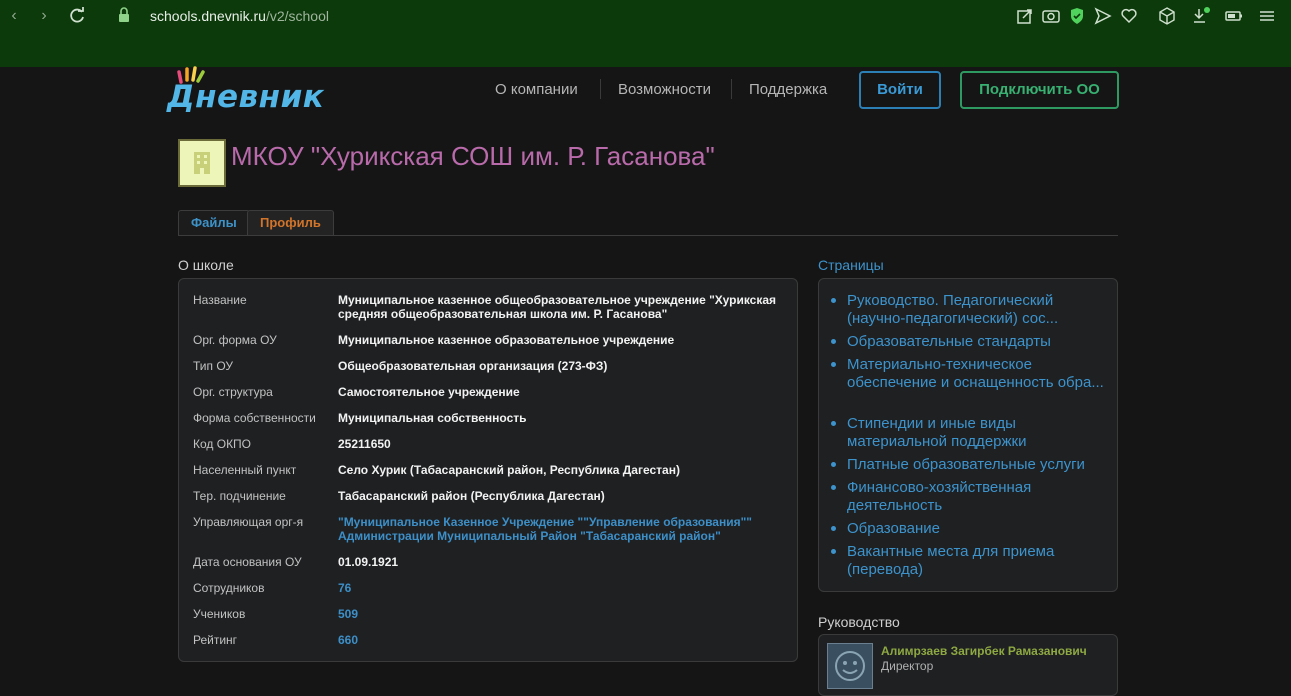  What do you see at coordinates (44, 16) in the screenshot?
I see `forward-icon: ›` at bounding box center [44, 16].